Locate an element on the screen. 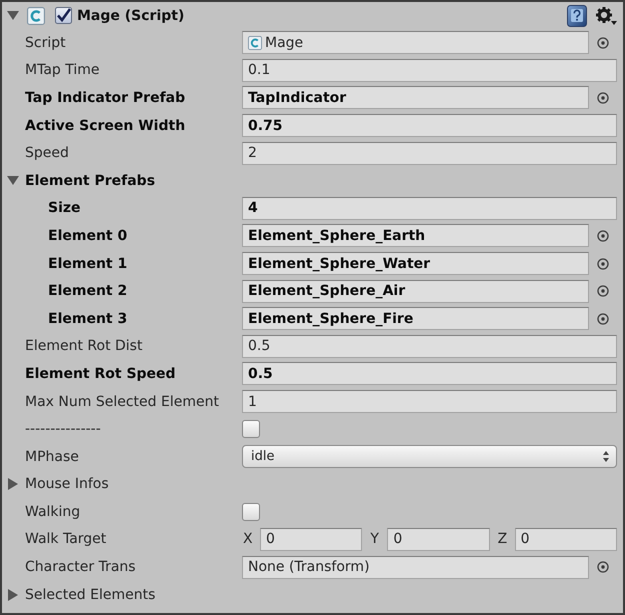 This screenshot has height=615, width=625. property-label: Element 0 is located at coordinates (88, 236).